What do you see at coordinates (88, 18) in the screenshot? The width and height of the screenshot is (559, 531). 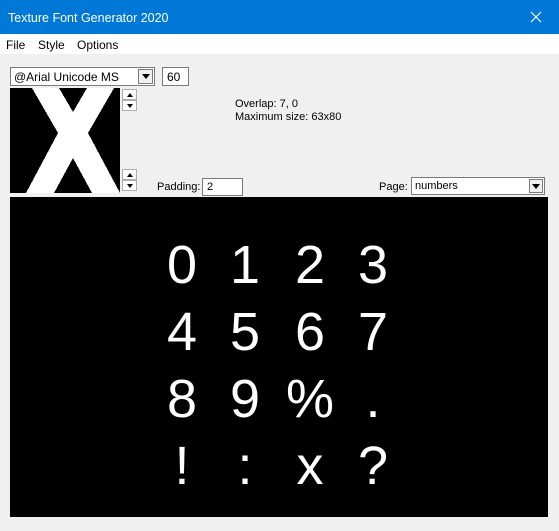 I see `window-title: Texture Font Generator 2020` at bounding box center [88, 18].